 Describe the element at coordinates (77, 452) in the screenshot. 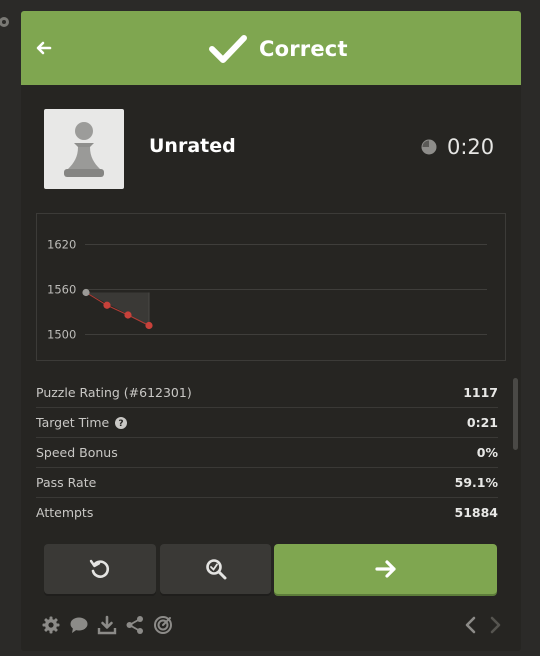

I see `stat-label: Speed Bonus` at that location.